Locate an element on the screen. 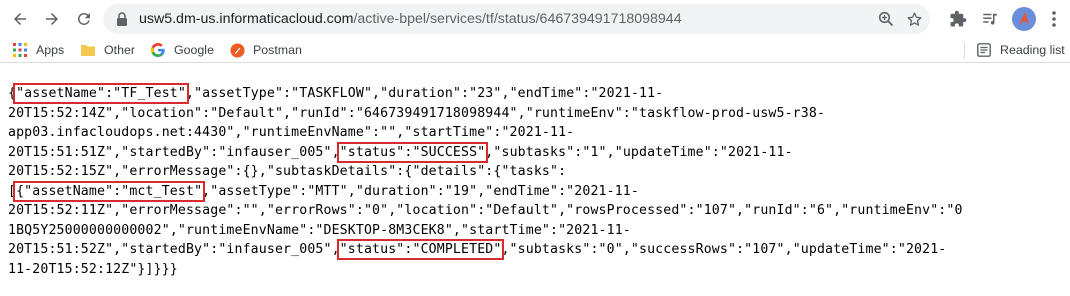  highlighted-field: "status":"SUCCESS" is located at coordinates (412, 152).